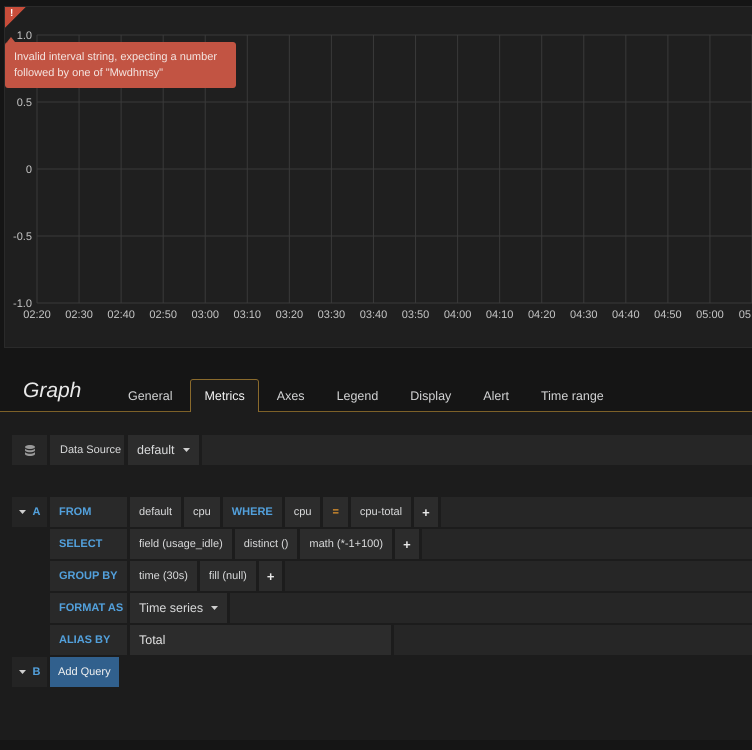 The height and width of the screenshot is (750, 752). What do you see at coordinates (431, 395) in the screenshot?
I see `tab: Display` at bounding box center [431, 395].